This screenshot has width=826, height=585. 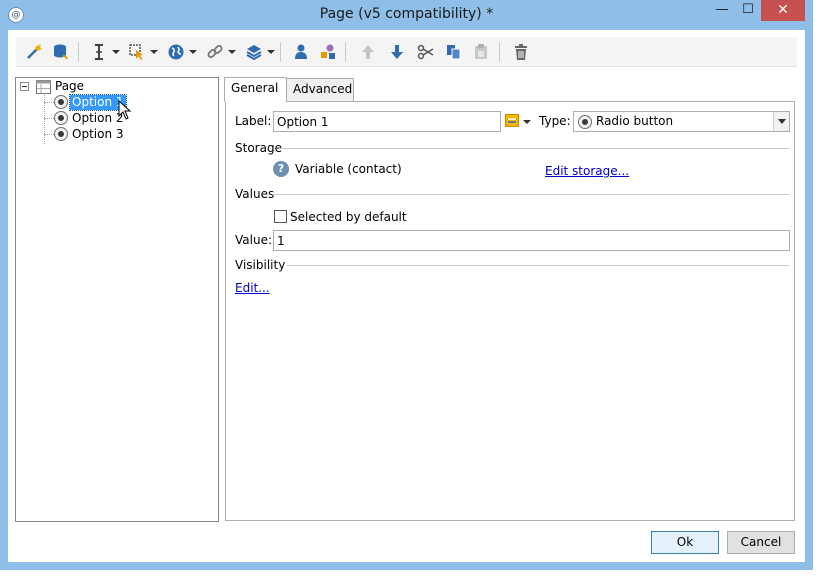 What do you see at coordinates (301, 52) in the screenshot?
I see `person-icon` at bounding box center [301, 52].